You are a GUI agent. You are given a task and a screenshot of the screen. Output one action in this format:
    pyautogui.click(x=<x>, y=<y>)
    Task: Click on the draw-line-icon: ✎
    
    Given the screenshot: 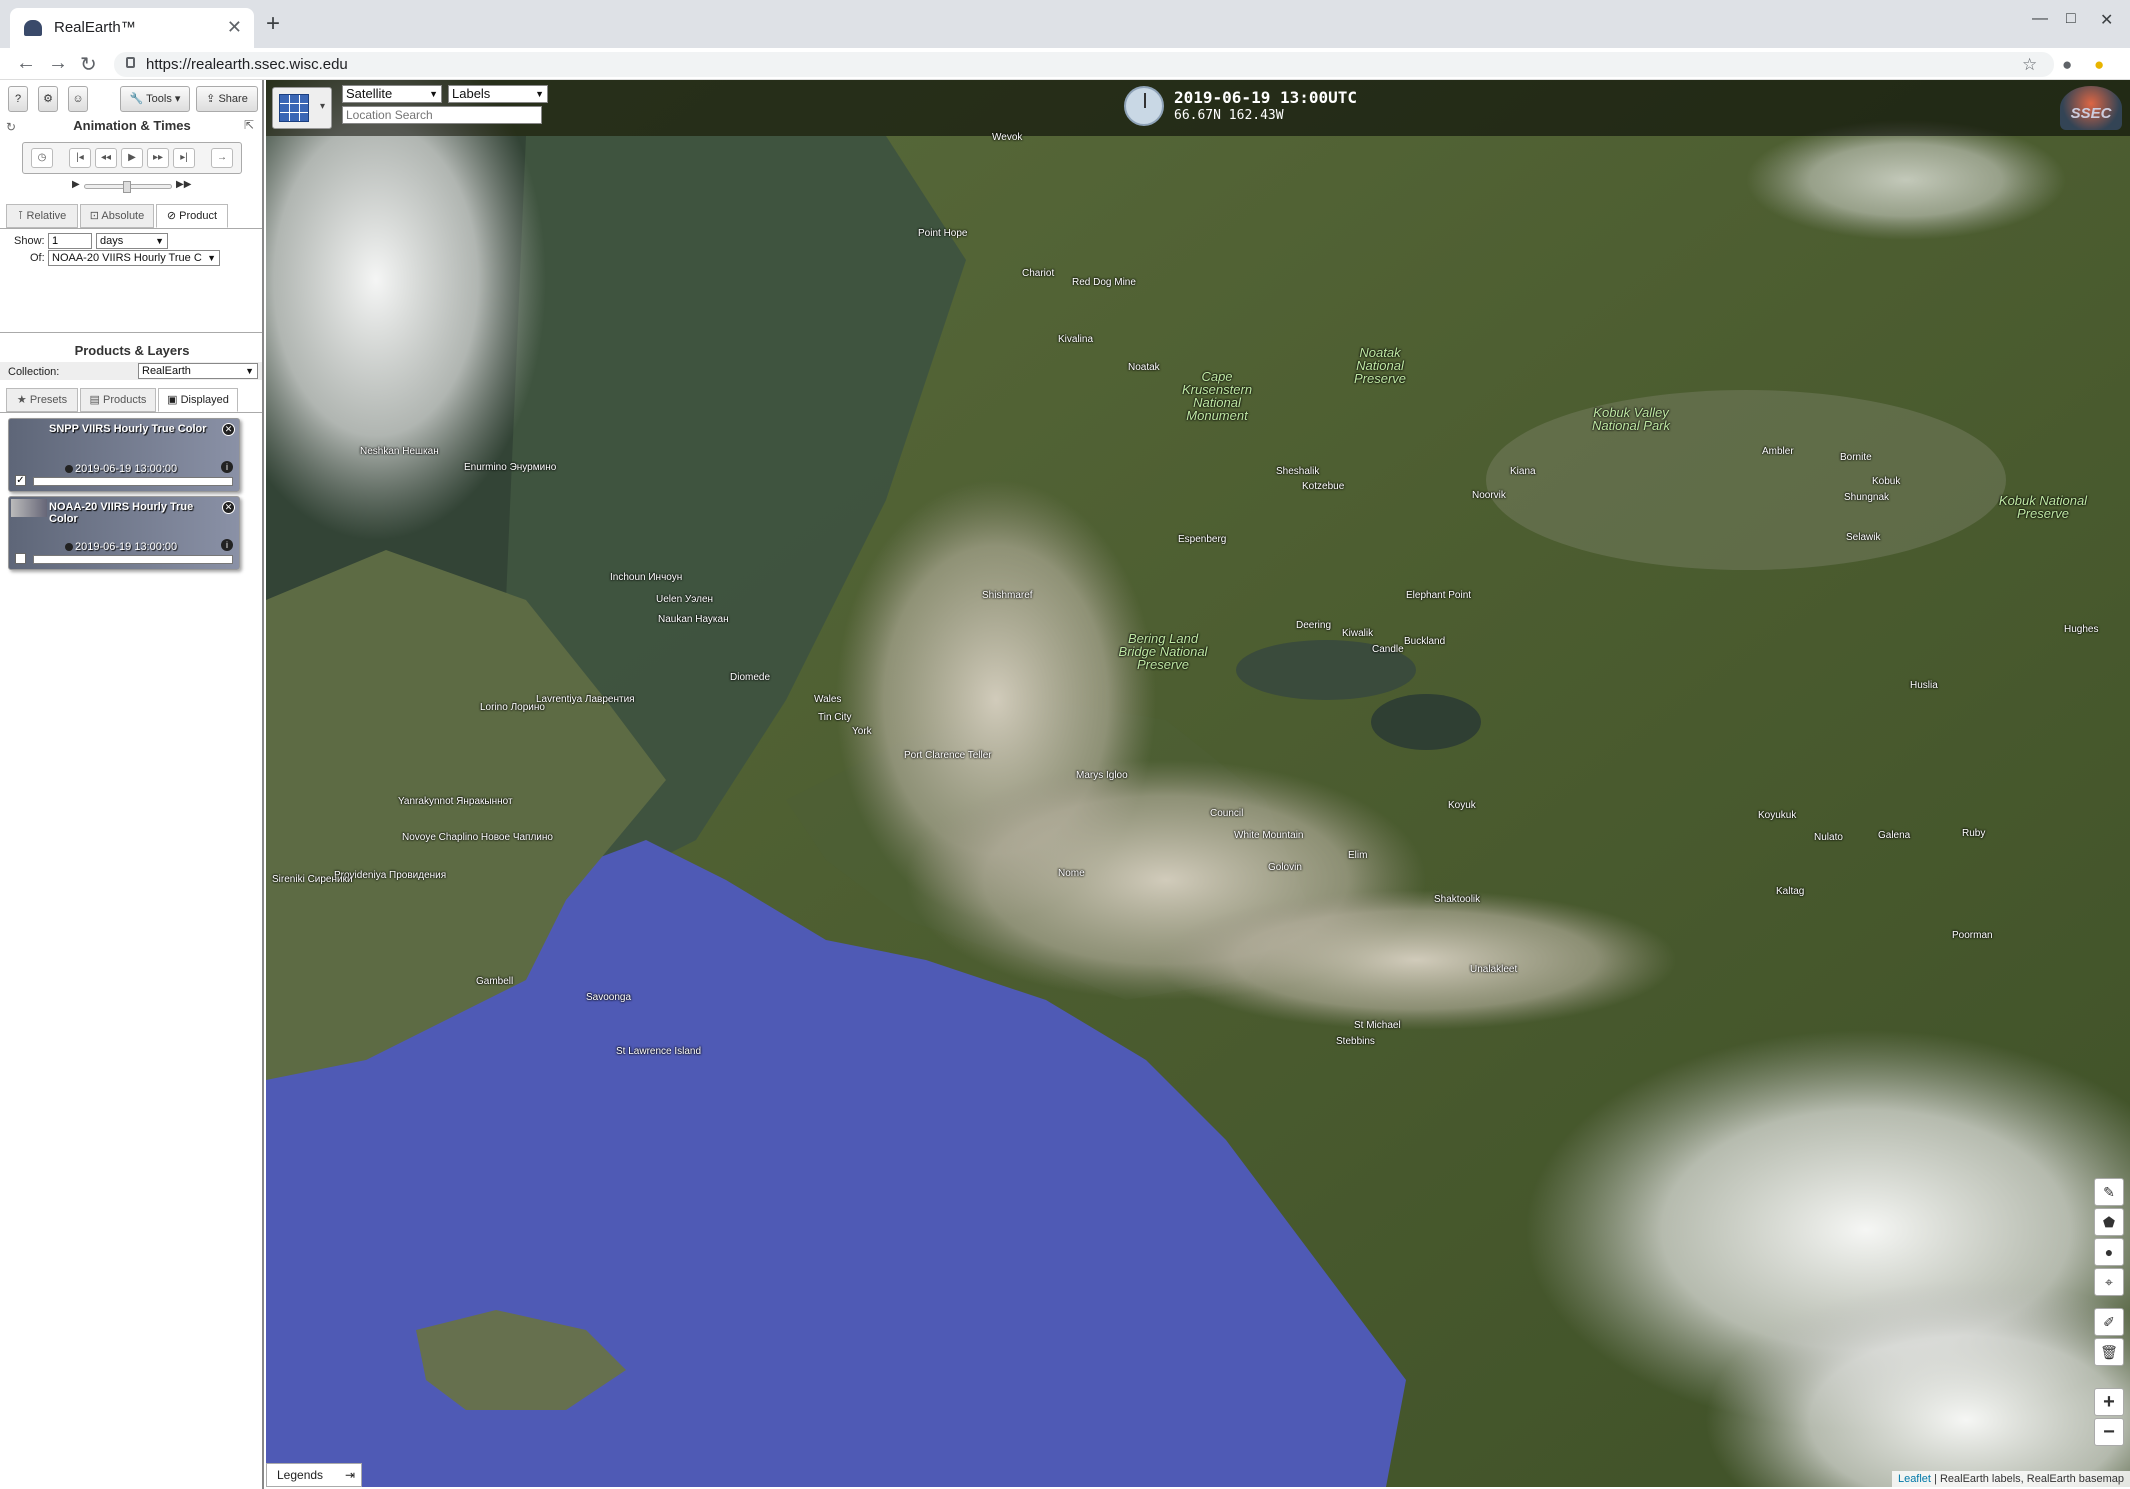 What is the action you would take?
    pyautogui.click(x=2109, y=1192)
    